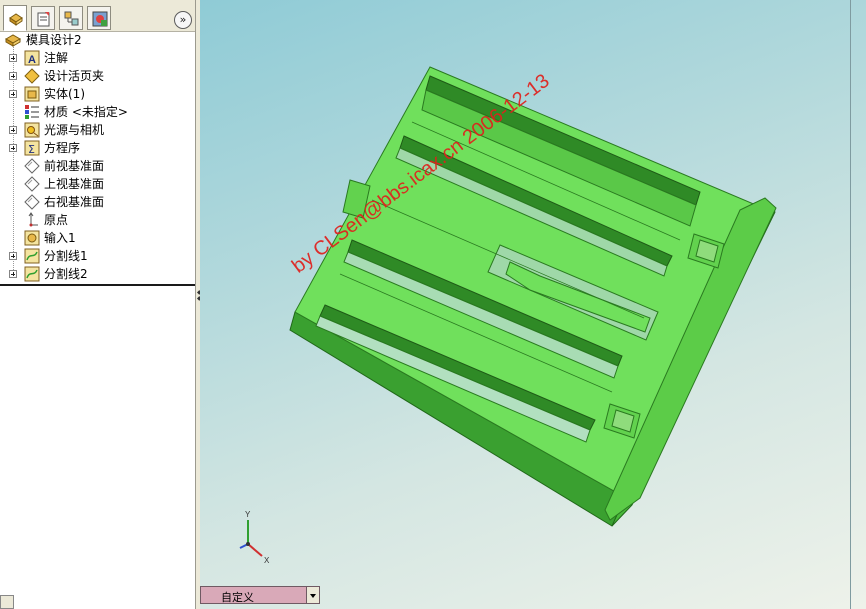 The height and width of the screenshot is (609, 866). Describe the element at coordinates (74, 76) in the screenshot. I see `tree-item-label: 设计活页夹` at that location.